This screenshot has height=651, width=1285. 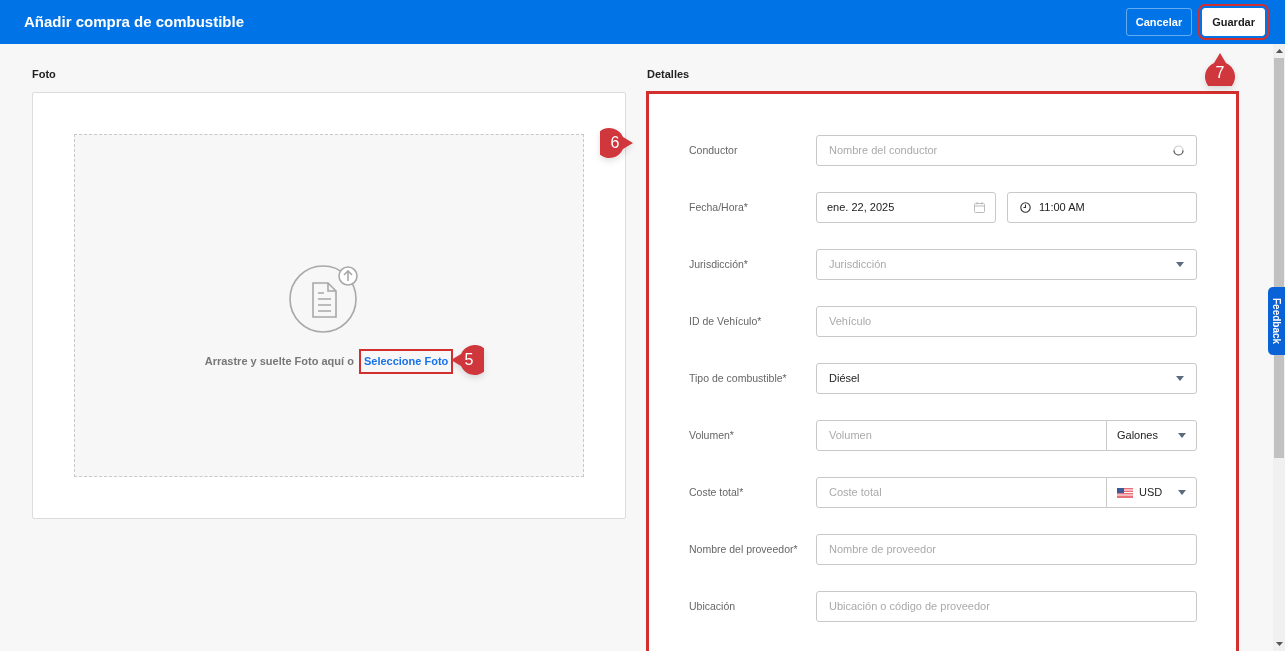 What do you see at coordinates (44, 73) in the screenshot?
I see `section-title: Foto` at bounding box center [44, 73].